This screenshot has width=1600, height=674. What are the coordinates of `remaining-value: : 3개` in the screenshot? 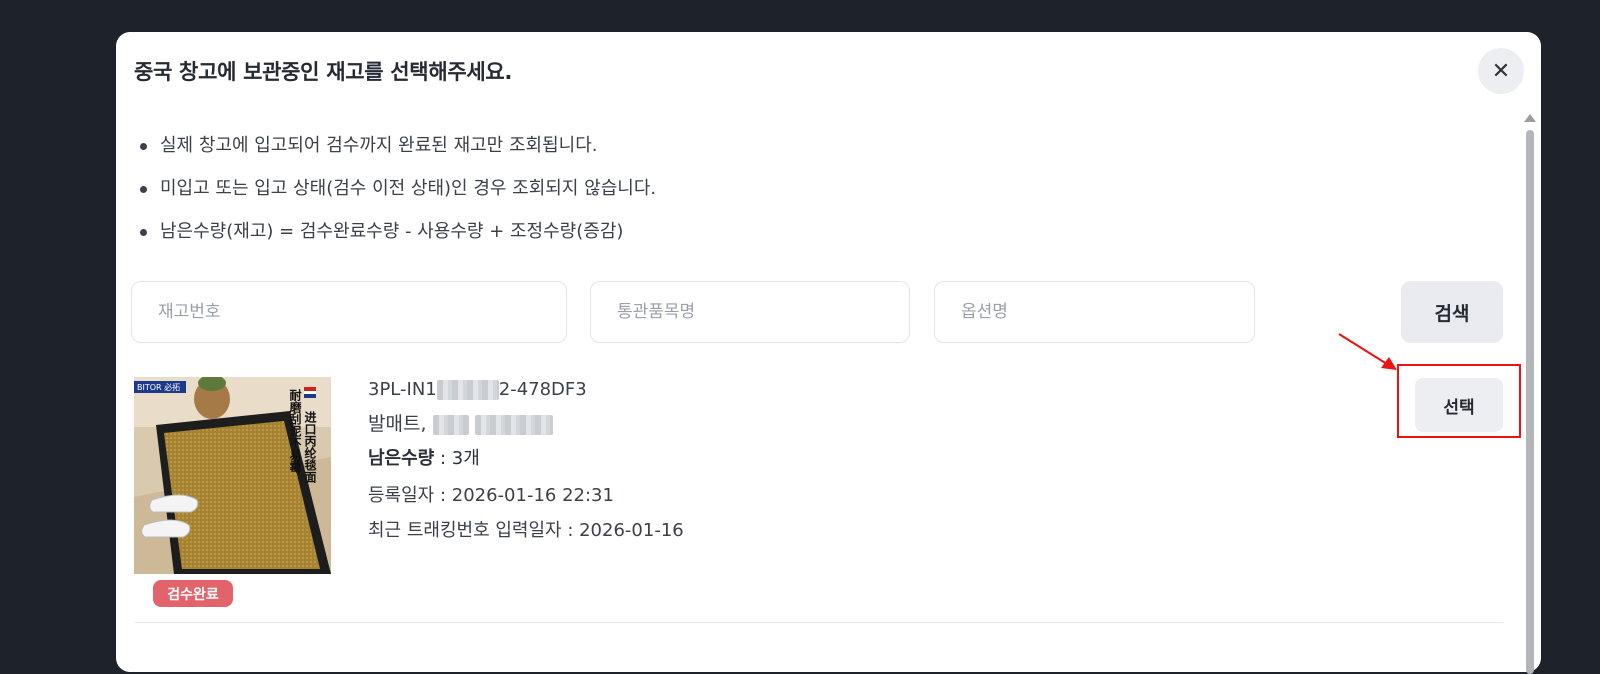 It's located at (457, 458).